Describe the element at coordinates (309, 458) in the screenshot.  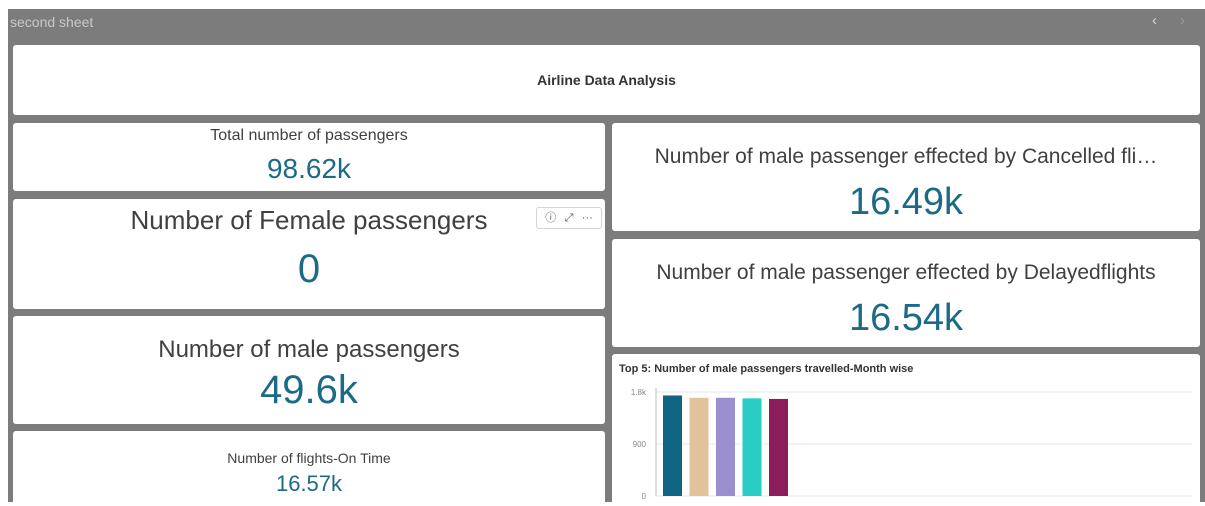
I see `kpi-label: Number of flights-On Time` at that location.